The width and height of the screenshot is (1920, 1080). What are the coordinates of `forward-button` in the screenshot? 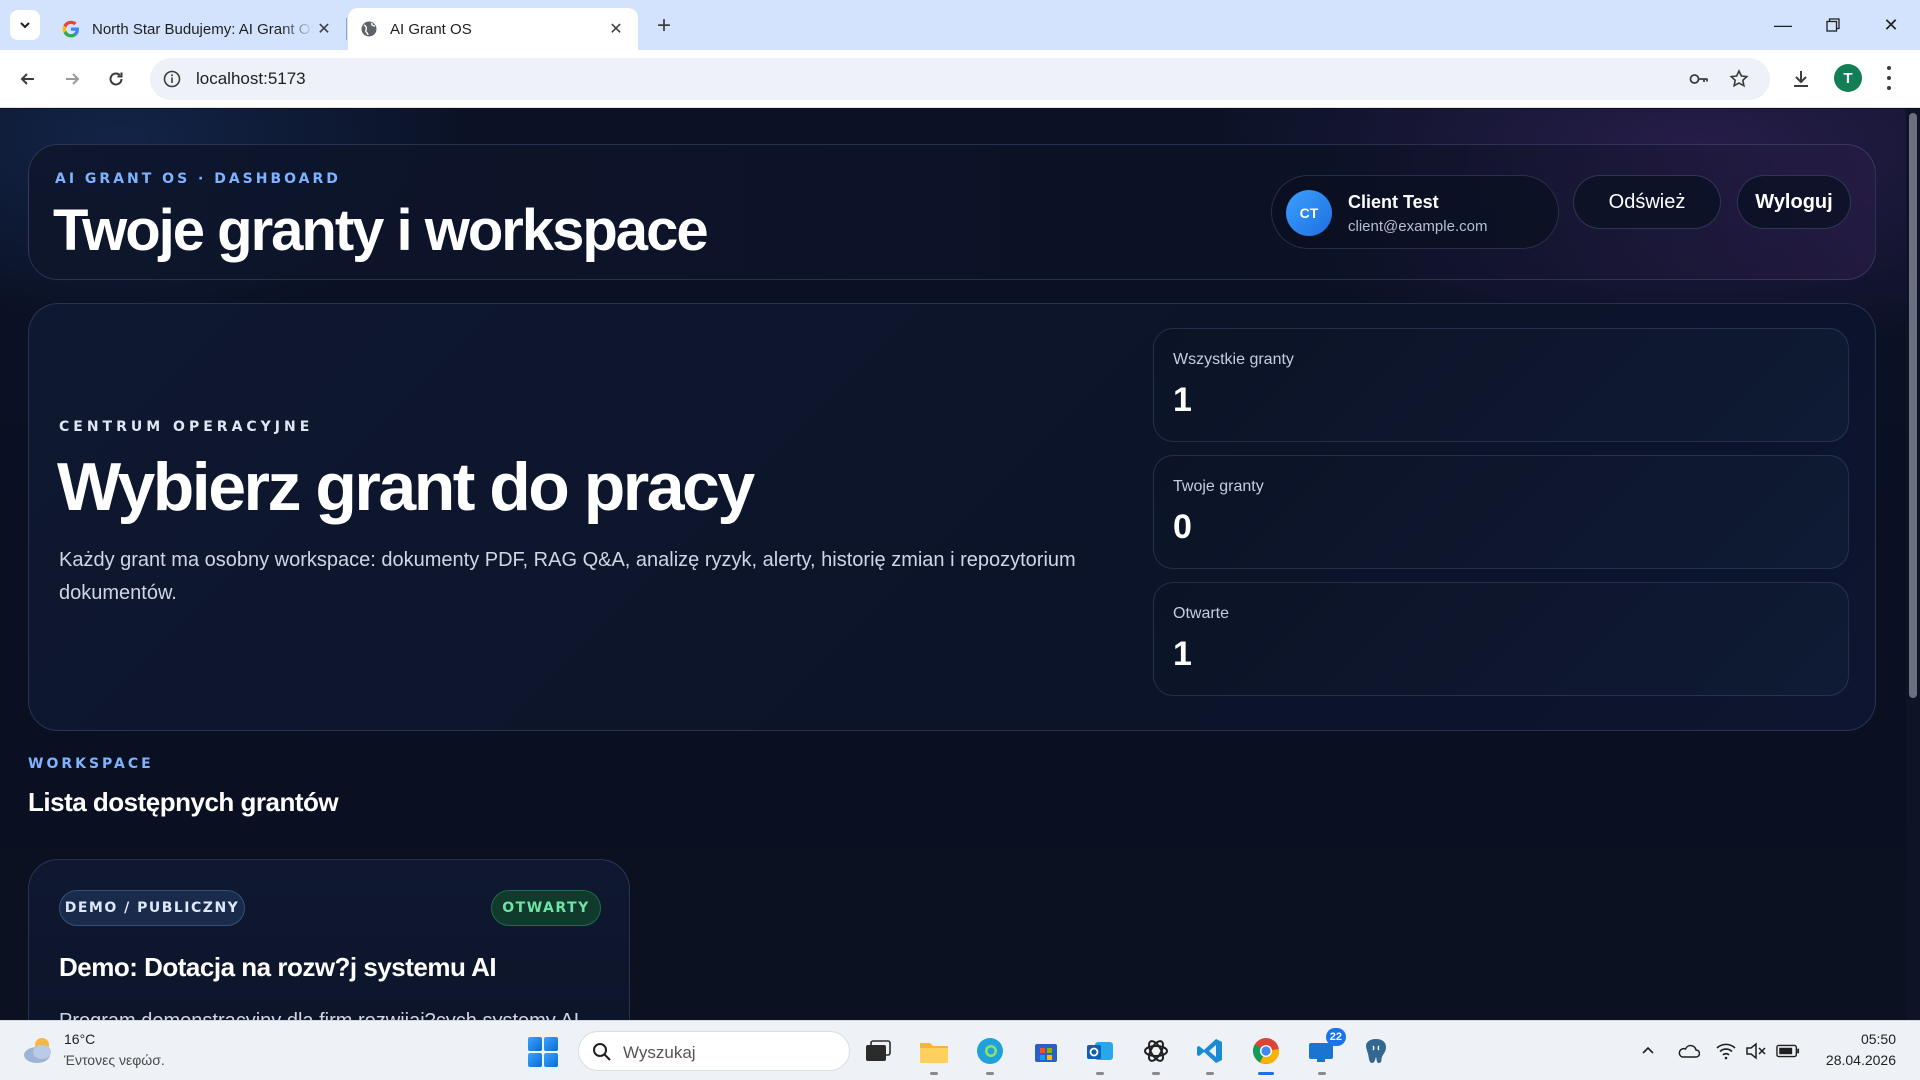 It's located at (72, 79).